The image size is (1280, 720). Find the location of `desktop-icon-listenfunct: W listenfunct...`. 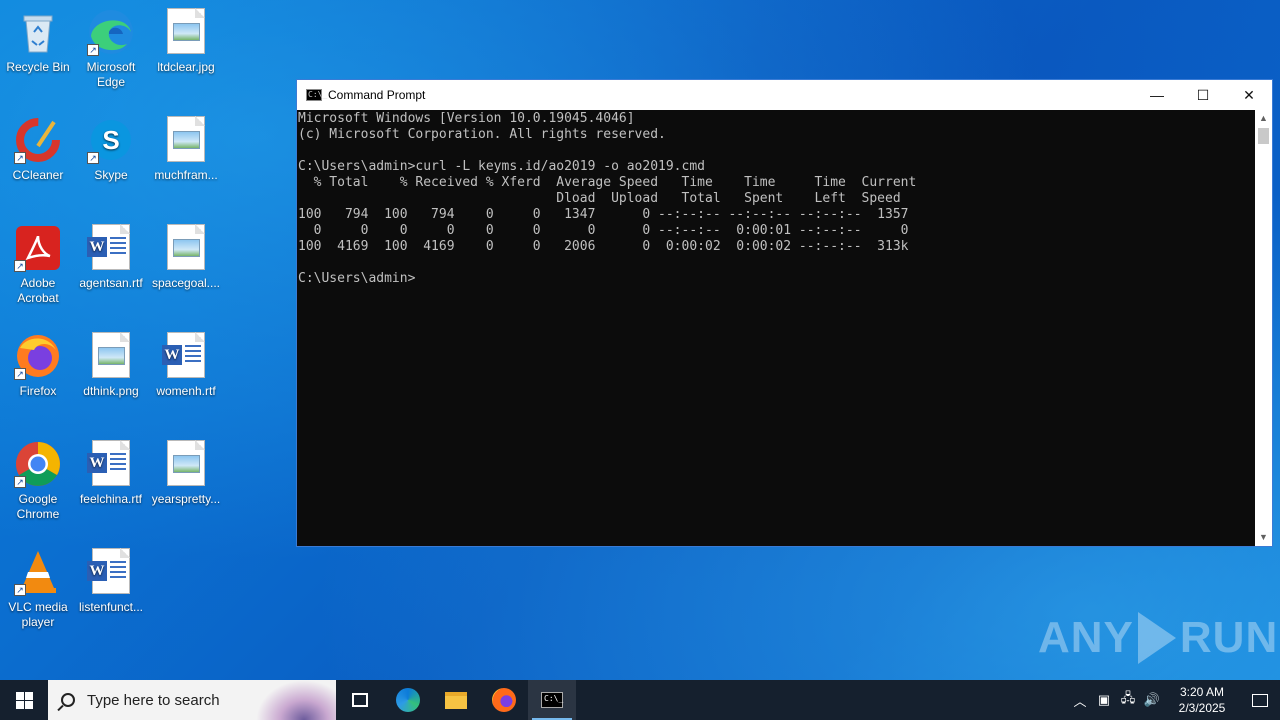

desktop-icon-listenfunct: W listenfunct... is located at coordinates (111, 581).